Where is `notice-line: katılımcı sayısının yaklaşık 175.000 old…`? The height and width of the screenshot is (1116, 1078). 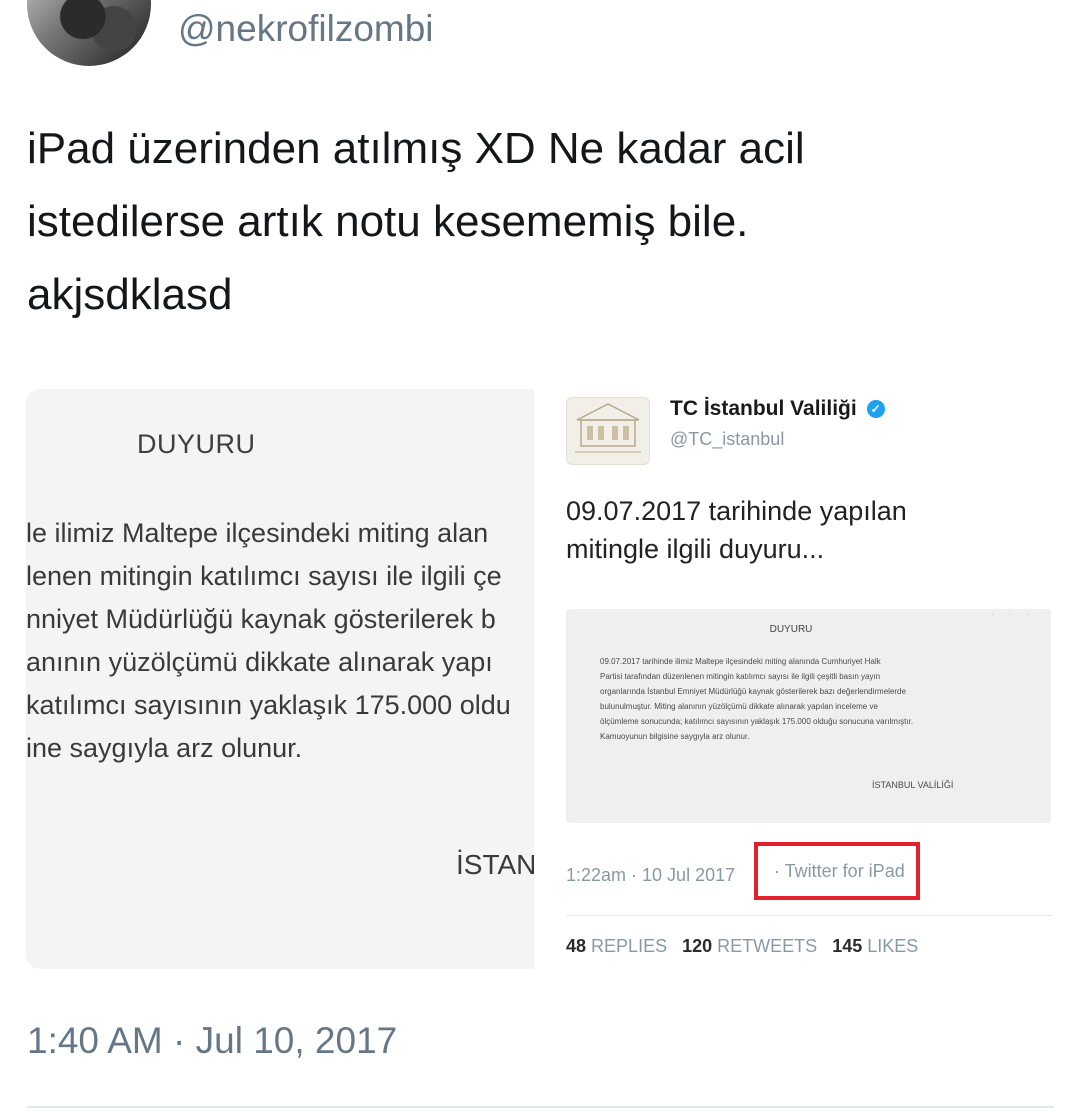
notice-line: katılımcı sayısının yaklaşık 175.000 old… is located at coordinates (268, 705).